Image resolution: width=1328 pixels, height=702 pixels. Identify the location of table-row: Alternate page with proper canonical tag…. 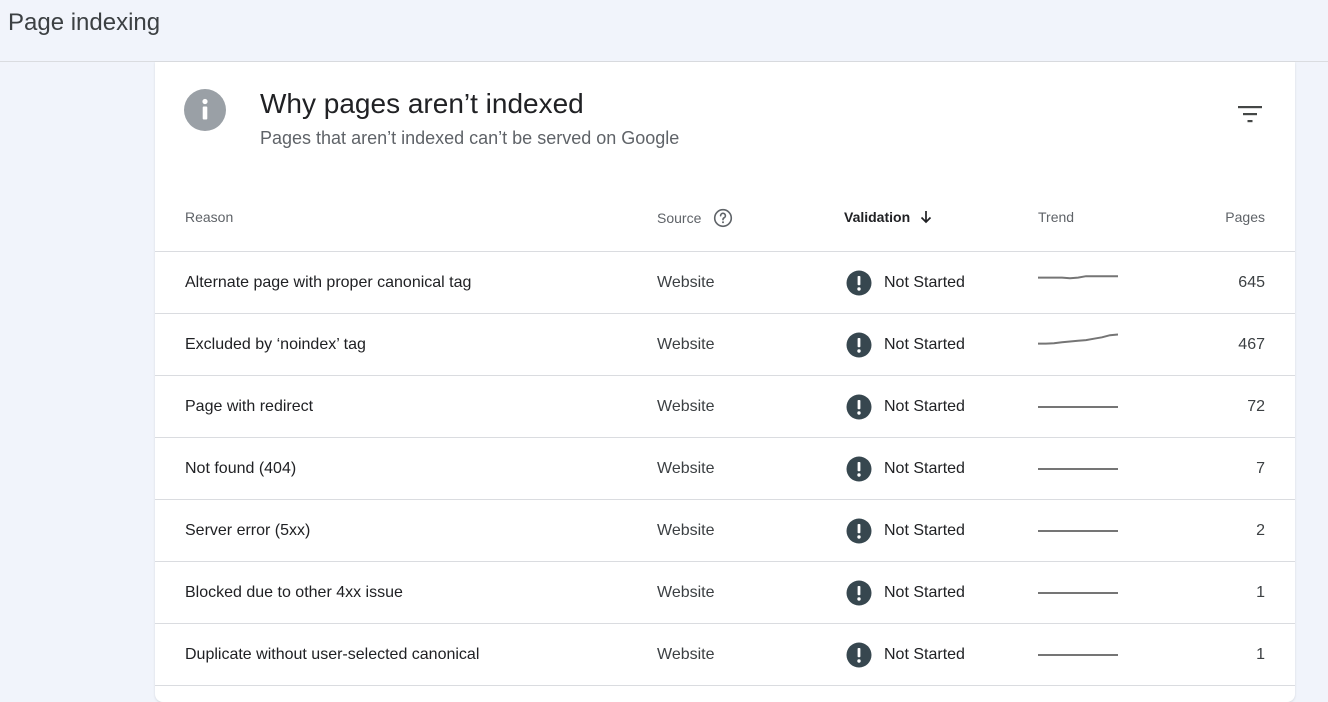
(725, 283).